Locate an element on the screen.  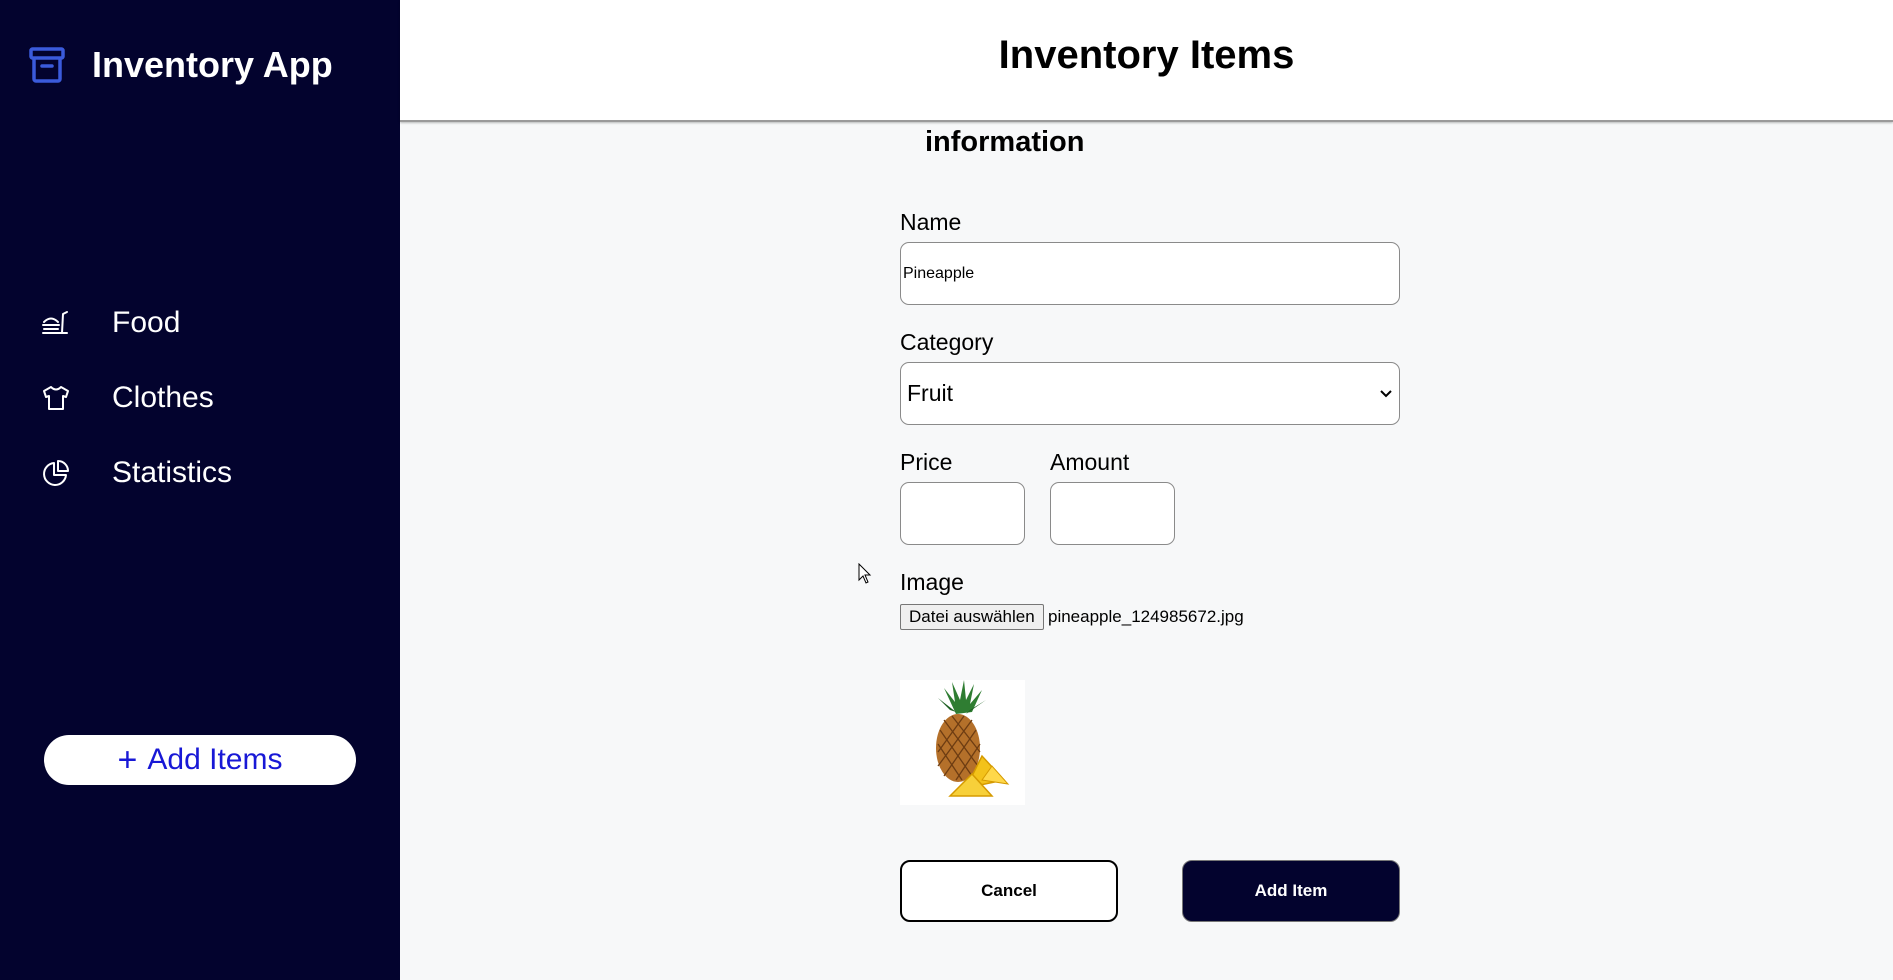
sidebar-item-clothes: Clothes is located at coordinates (136, 397).